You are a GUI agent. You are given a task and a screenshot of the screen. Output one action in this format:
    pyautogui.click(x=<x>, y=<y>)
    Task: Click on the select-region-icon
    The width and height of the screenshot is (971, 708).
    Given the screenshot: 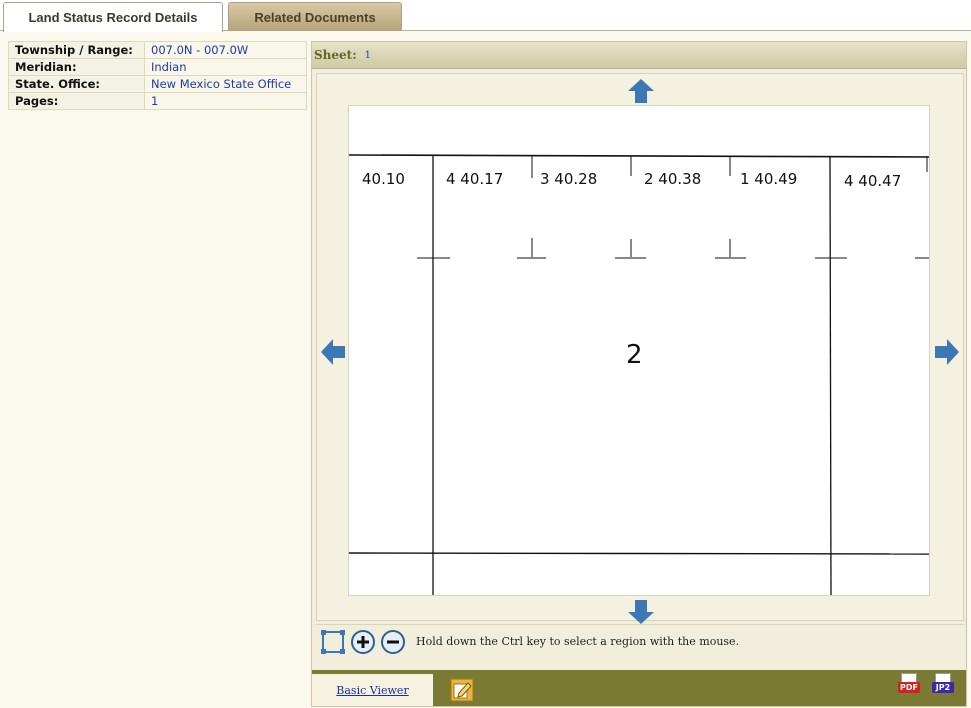 What is the action you would take?
    pyautogui.click(x=333, y=642)
    